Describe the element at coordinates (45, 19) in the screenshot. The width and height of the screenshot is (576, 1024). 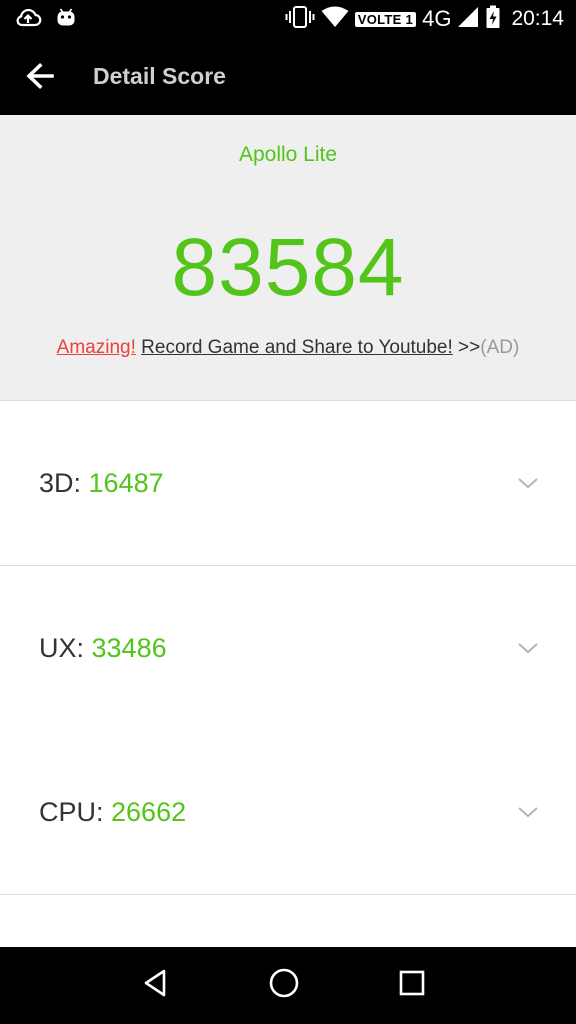
I see `status-left` at that location.